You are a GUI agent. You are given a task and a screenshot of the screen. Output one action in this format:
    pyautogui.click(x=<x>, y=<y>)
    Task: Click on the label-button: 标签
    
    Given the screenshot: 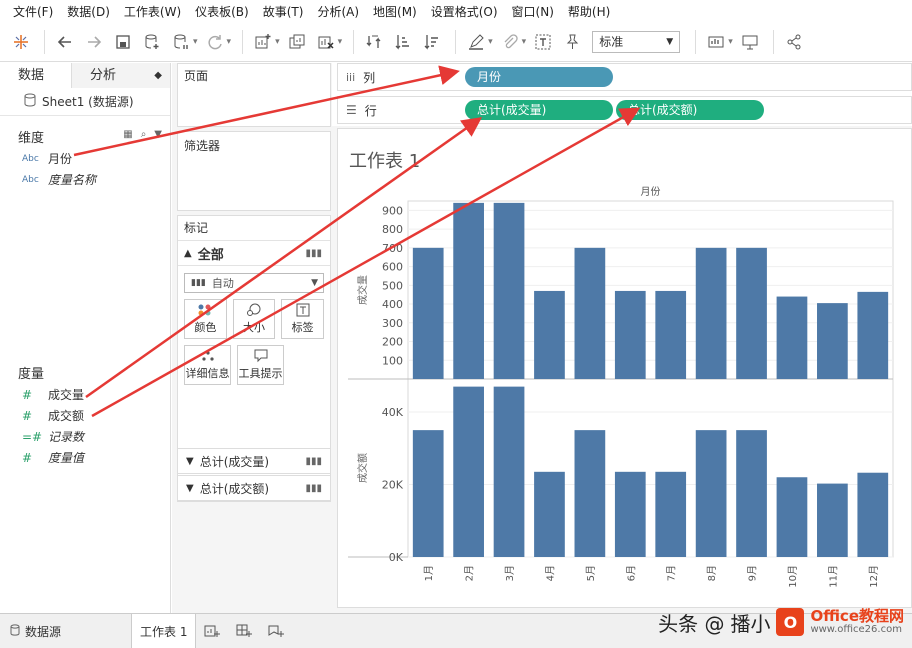 What is the action you would take?
    pyautogui.click(x=303, y=319)
    